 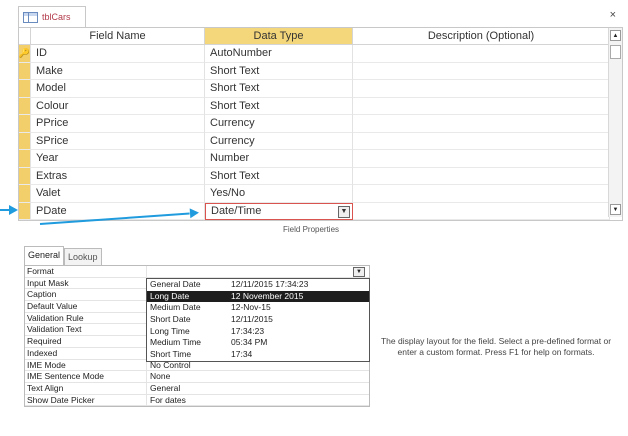 I want to click on property-row: Format ▼, so click(x=197, y=272).